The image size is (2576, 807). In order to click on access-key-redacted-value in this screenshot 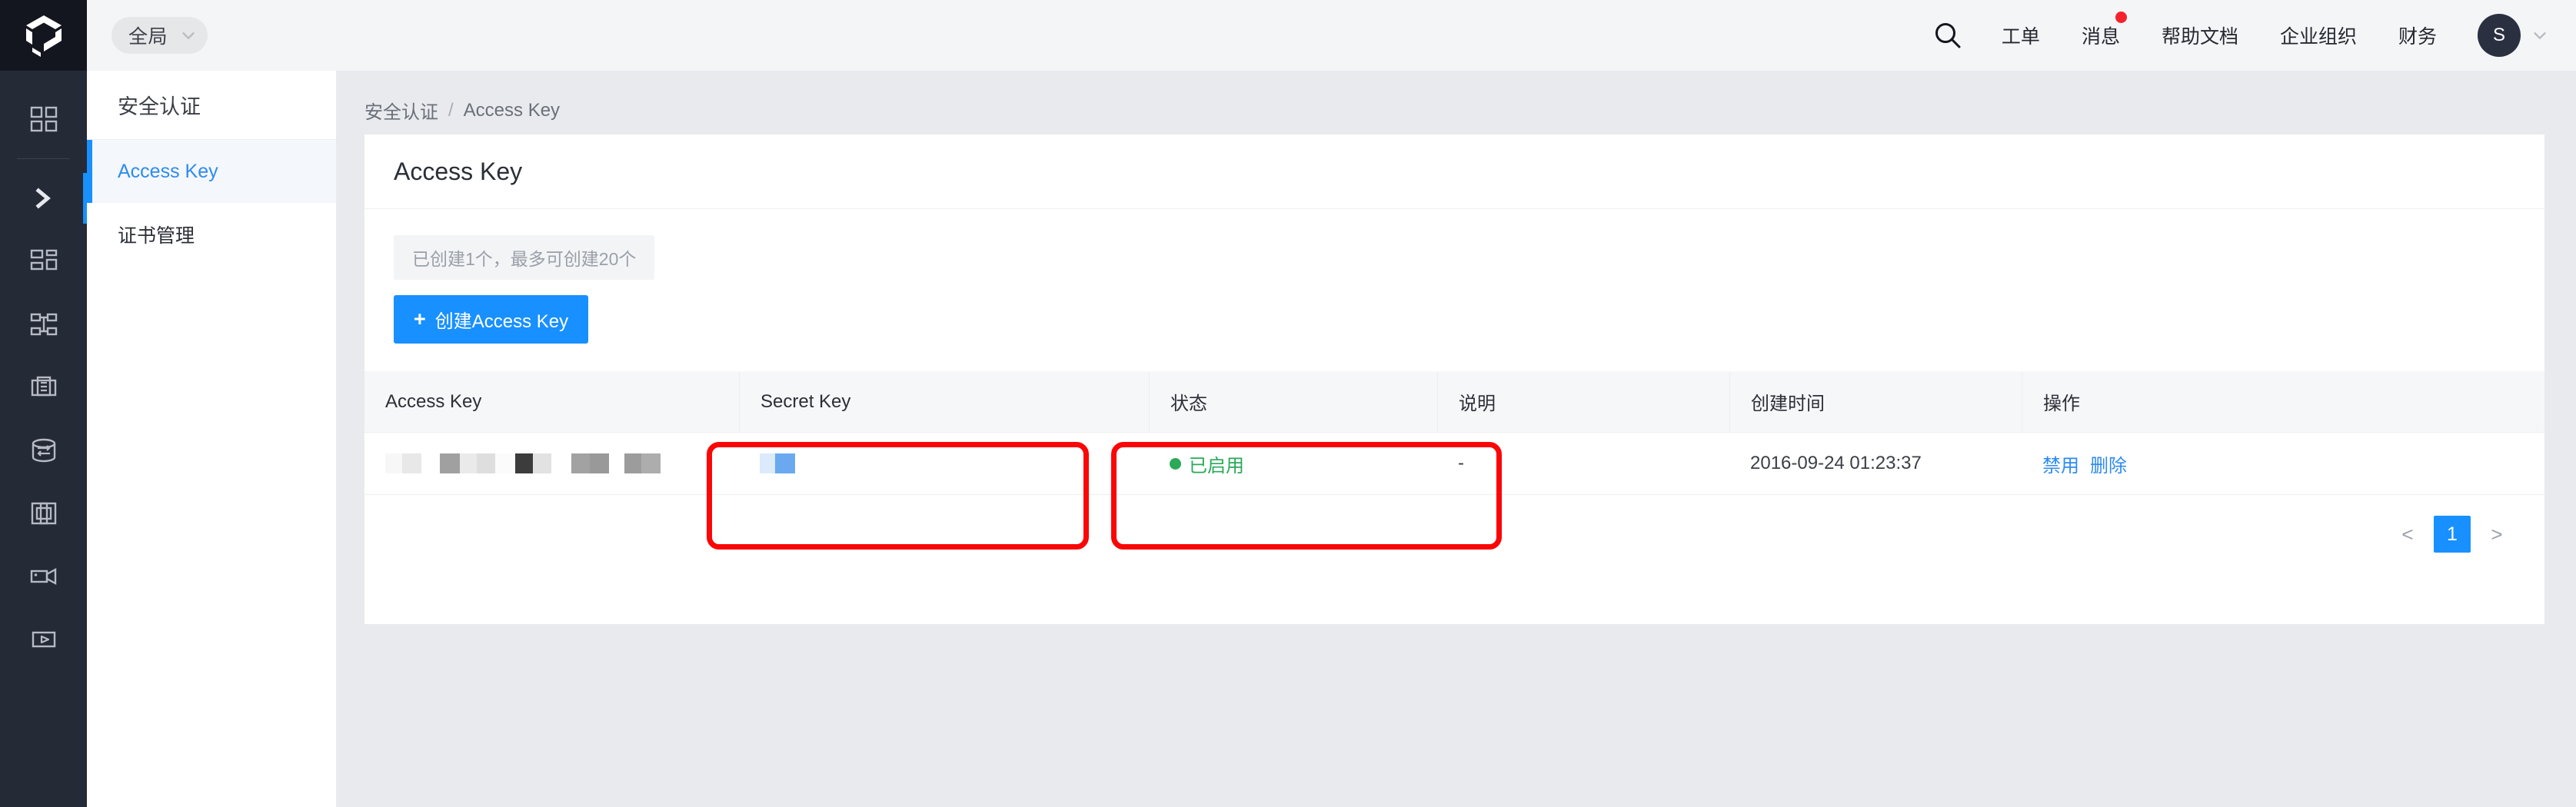, I will do `click(523, 463)`.